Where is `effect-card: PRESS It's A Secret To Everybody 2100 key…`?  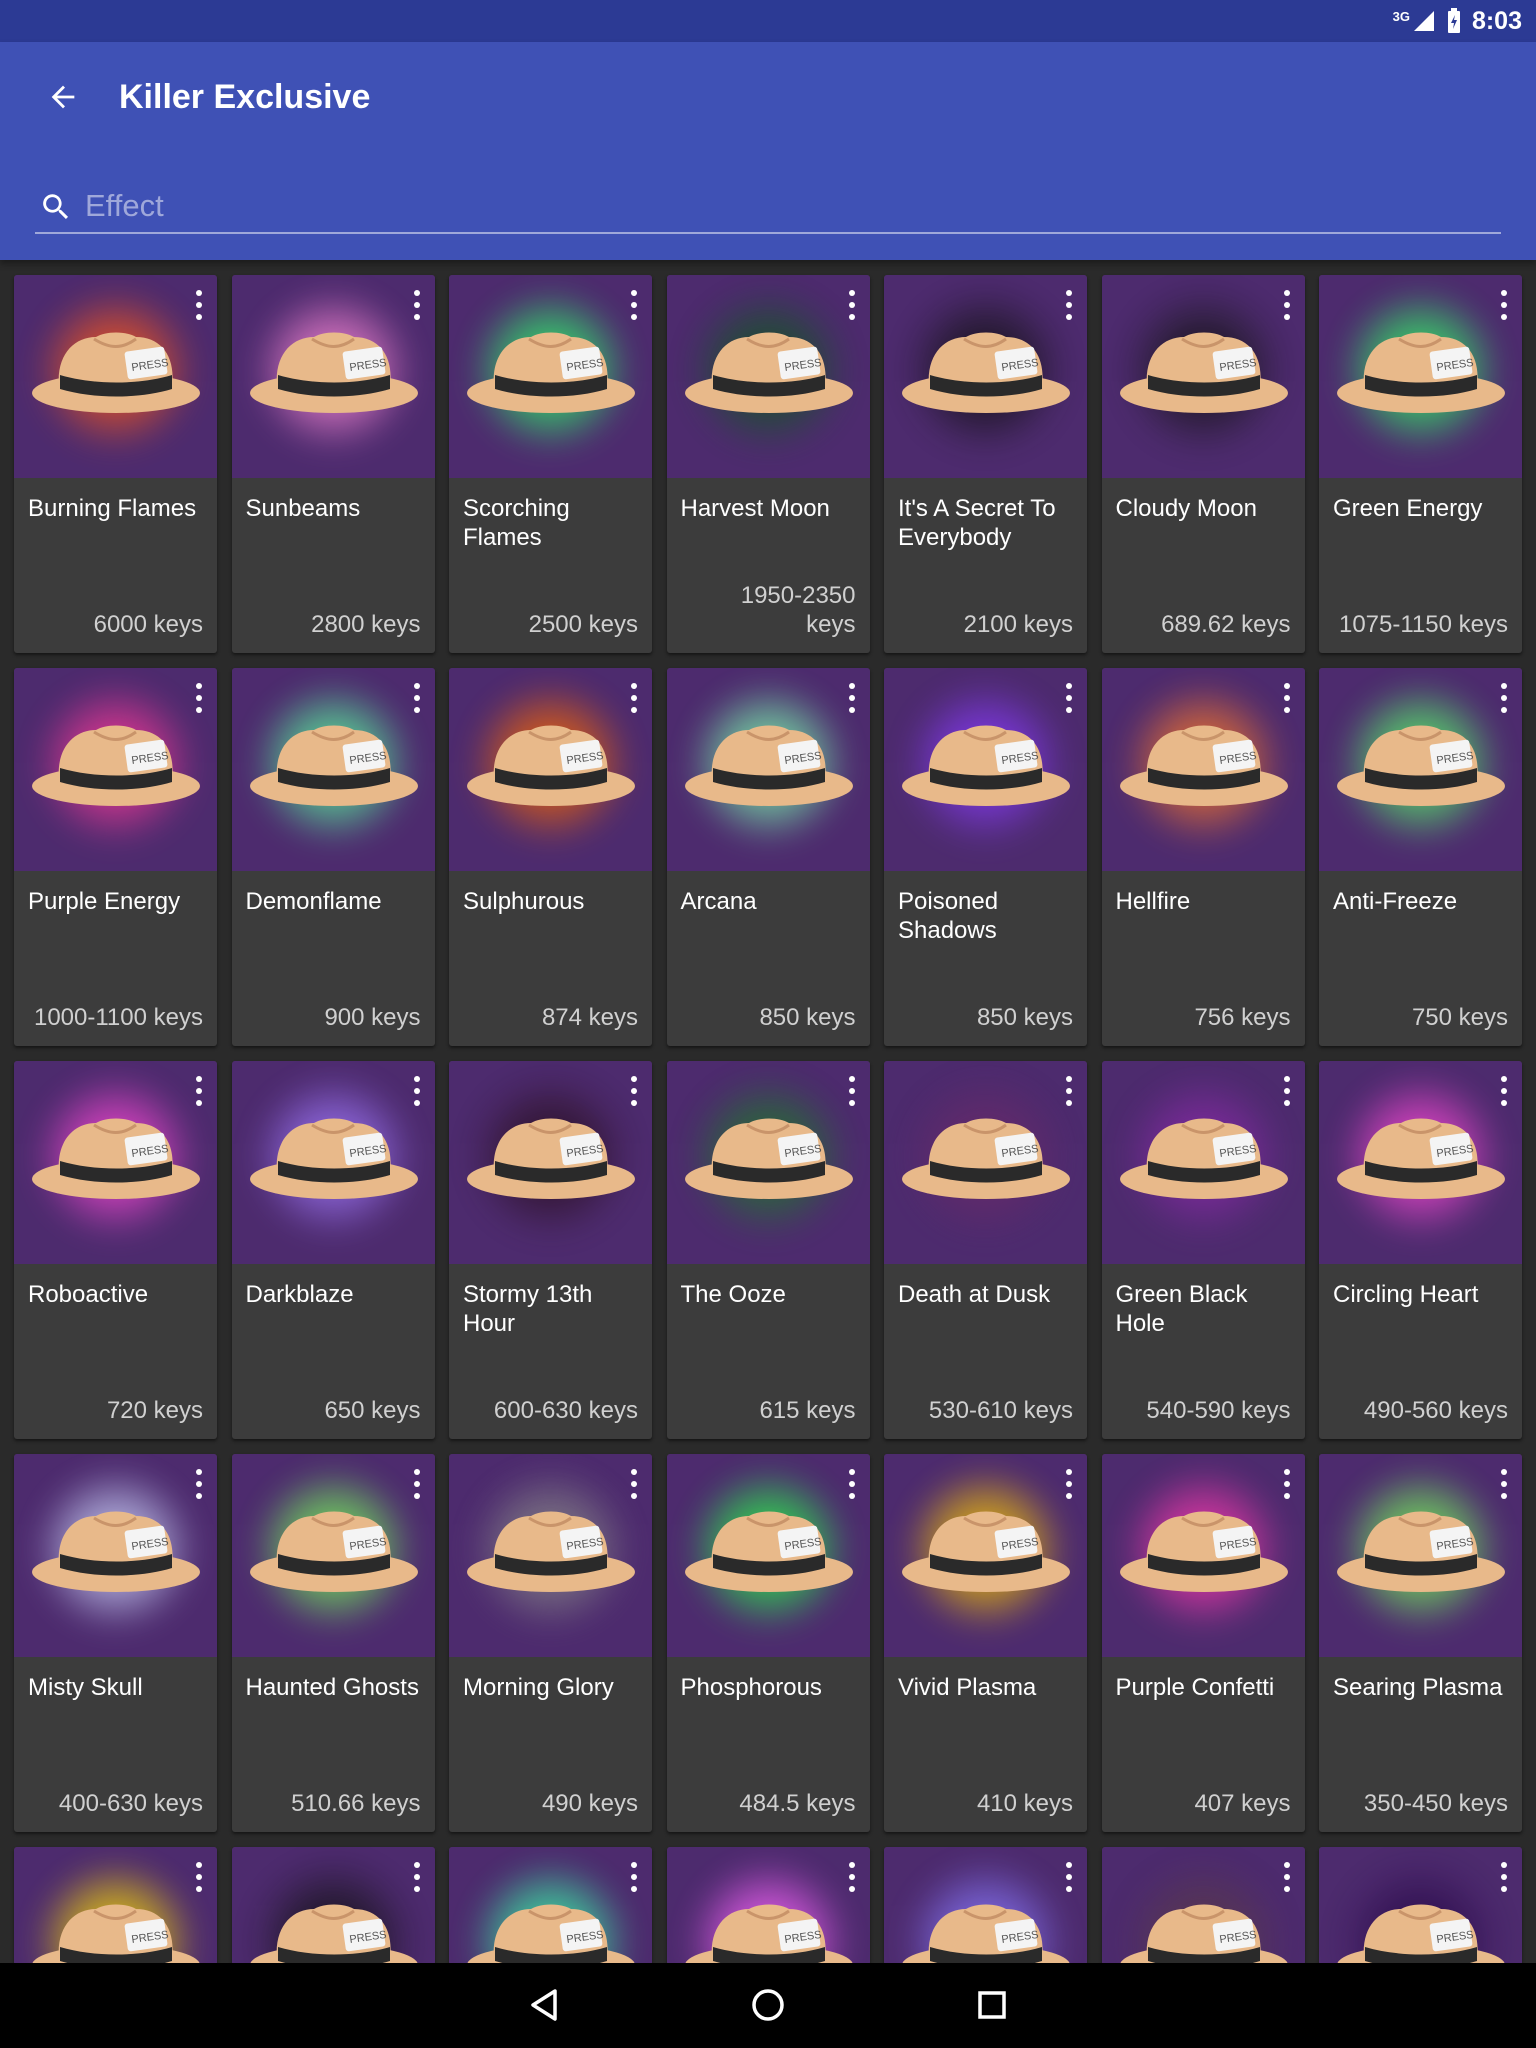 effect-card: PRESS It's A Secret To Everybody 2100 key… is located at coordinates (985, 464).